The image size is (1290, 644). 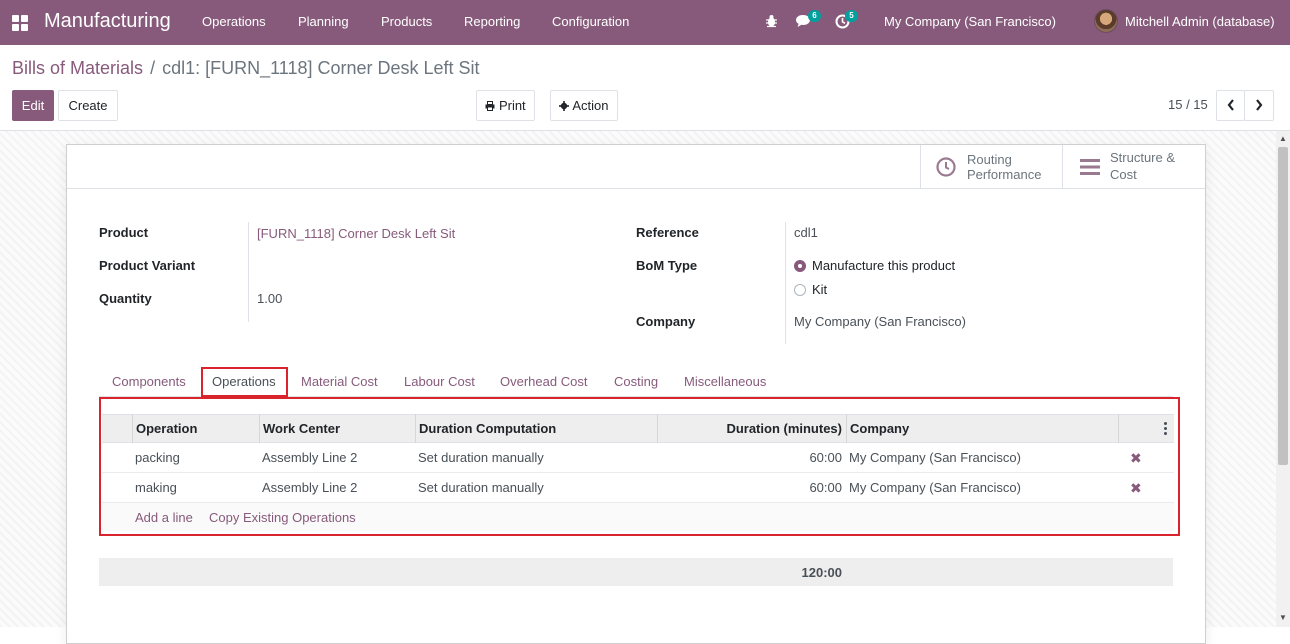 What do you see at coordinates (439, 381) in the screenshot?
I see `tab-labour-cost: Labour Cost` at bounding box center [439, 381].